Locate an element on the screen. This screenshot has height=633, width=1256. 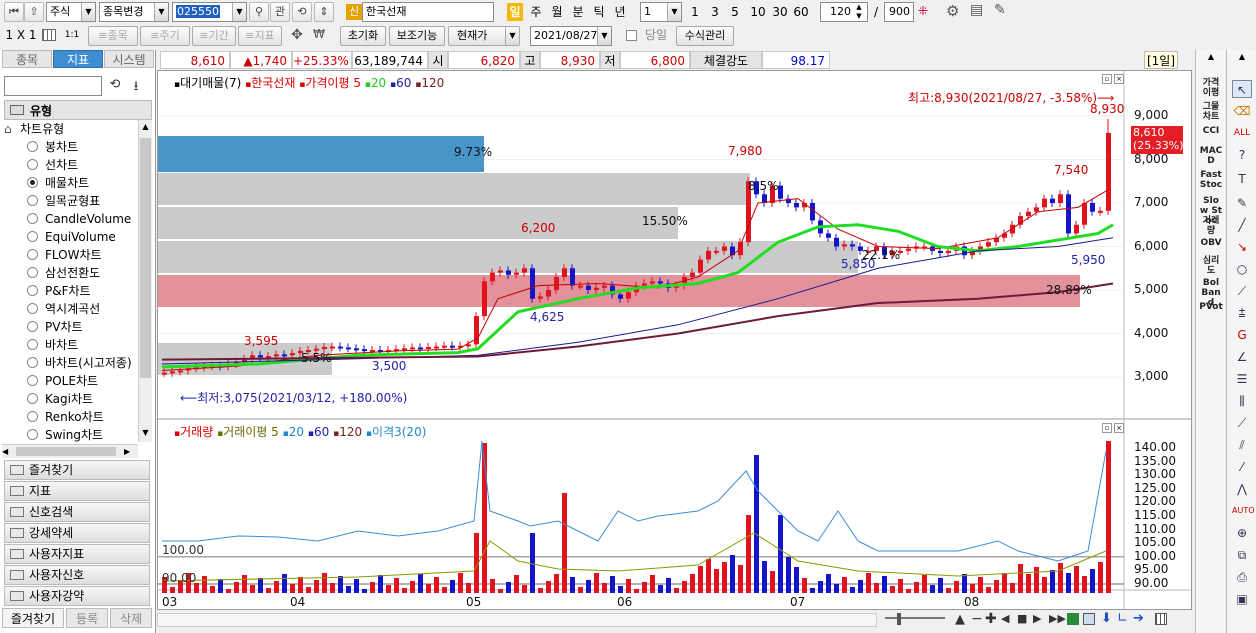
pen-icon: ✎ is located at coordinates (1242, 203).